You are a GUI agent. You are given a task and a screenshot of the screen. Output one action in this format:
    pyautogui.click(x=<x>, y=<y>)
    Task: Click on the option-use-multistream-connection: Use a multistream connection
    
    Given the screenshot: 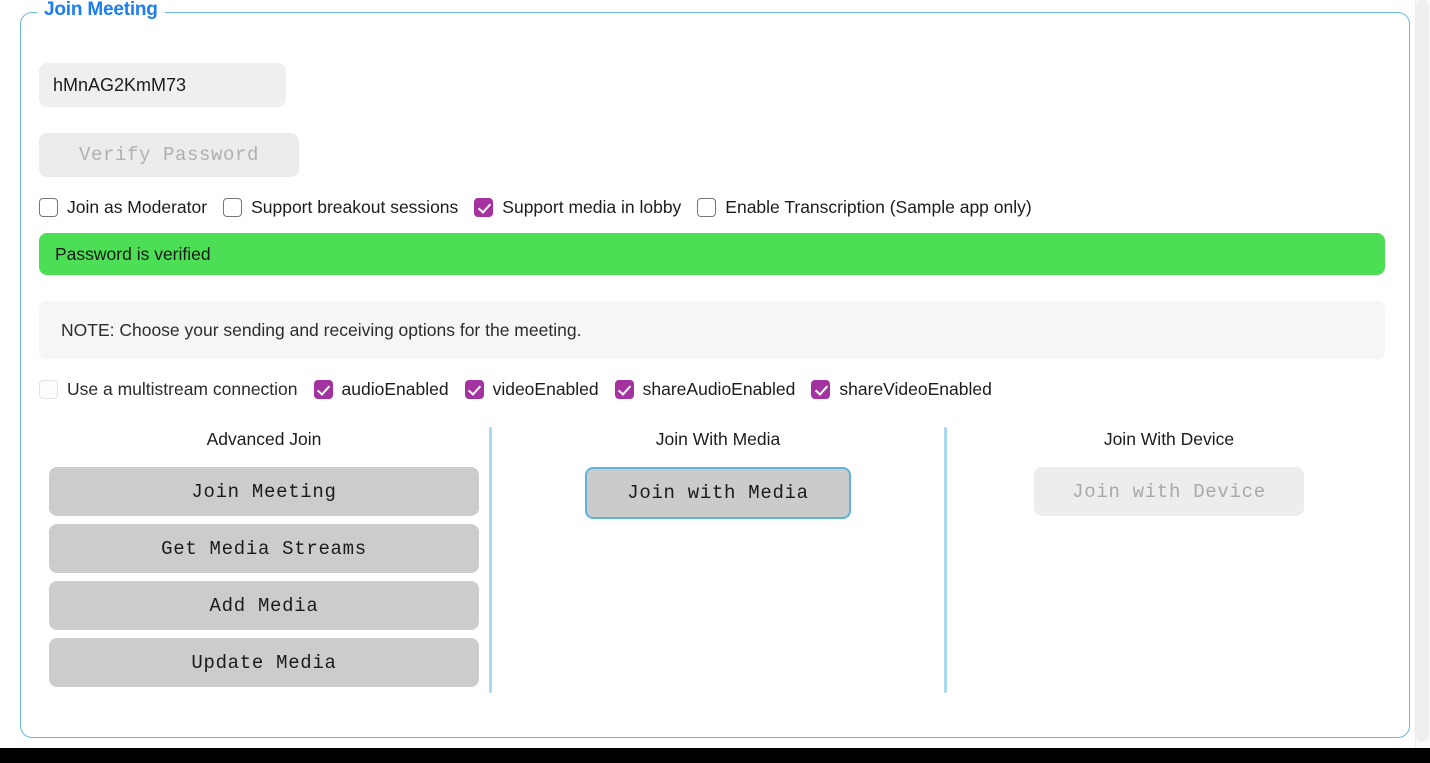 What is the action you would take?
    pyautogui.click(x=168, y=389)
    